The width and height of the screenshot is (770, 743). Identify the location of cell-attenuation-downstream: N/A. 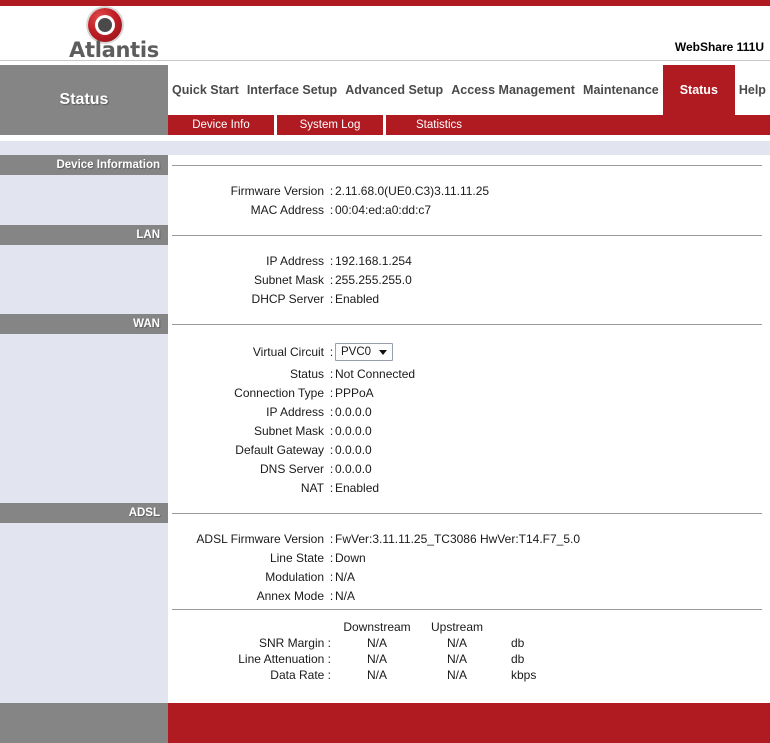
(376, 659).